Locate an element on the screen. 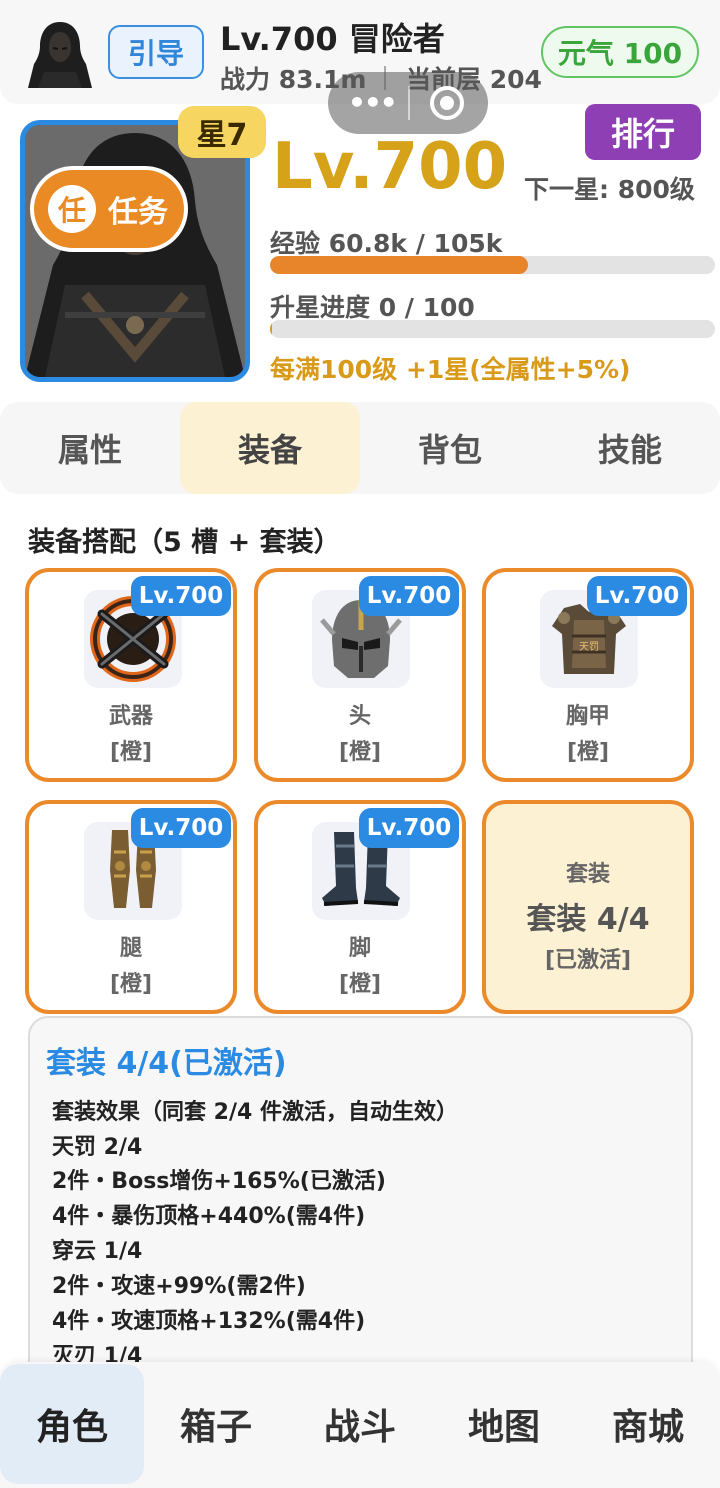  rank-button: 排行 is located at coordinates (643, 132).